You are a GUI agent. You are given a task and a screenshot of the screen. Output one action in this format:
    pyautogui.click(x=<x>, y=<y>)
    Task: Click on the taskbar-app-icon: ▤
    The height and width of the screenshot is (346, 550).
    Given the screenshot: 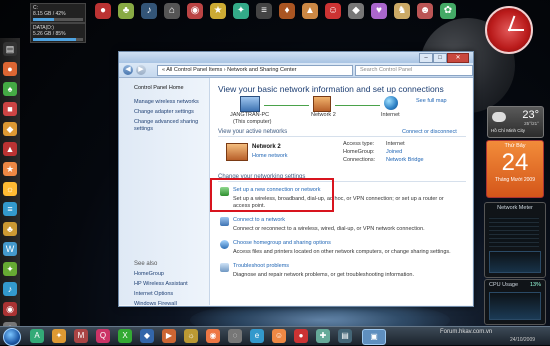 What is the action you would take?
    pyautogui.click(x=345, y=336)
    